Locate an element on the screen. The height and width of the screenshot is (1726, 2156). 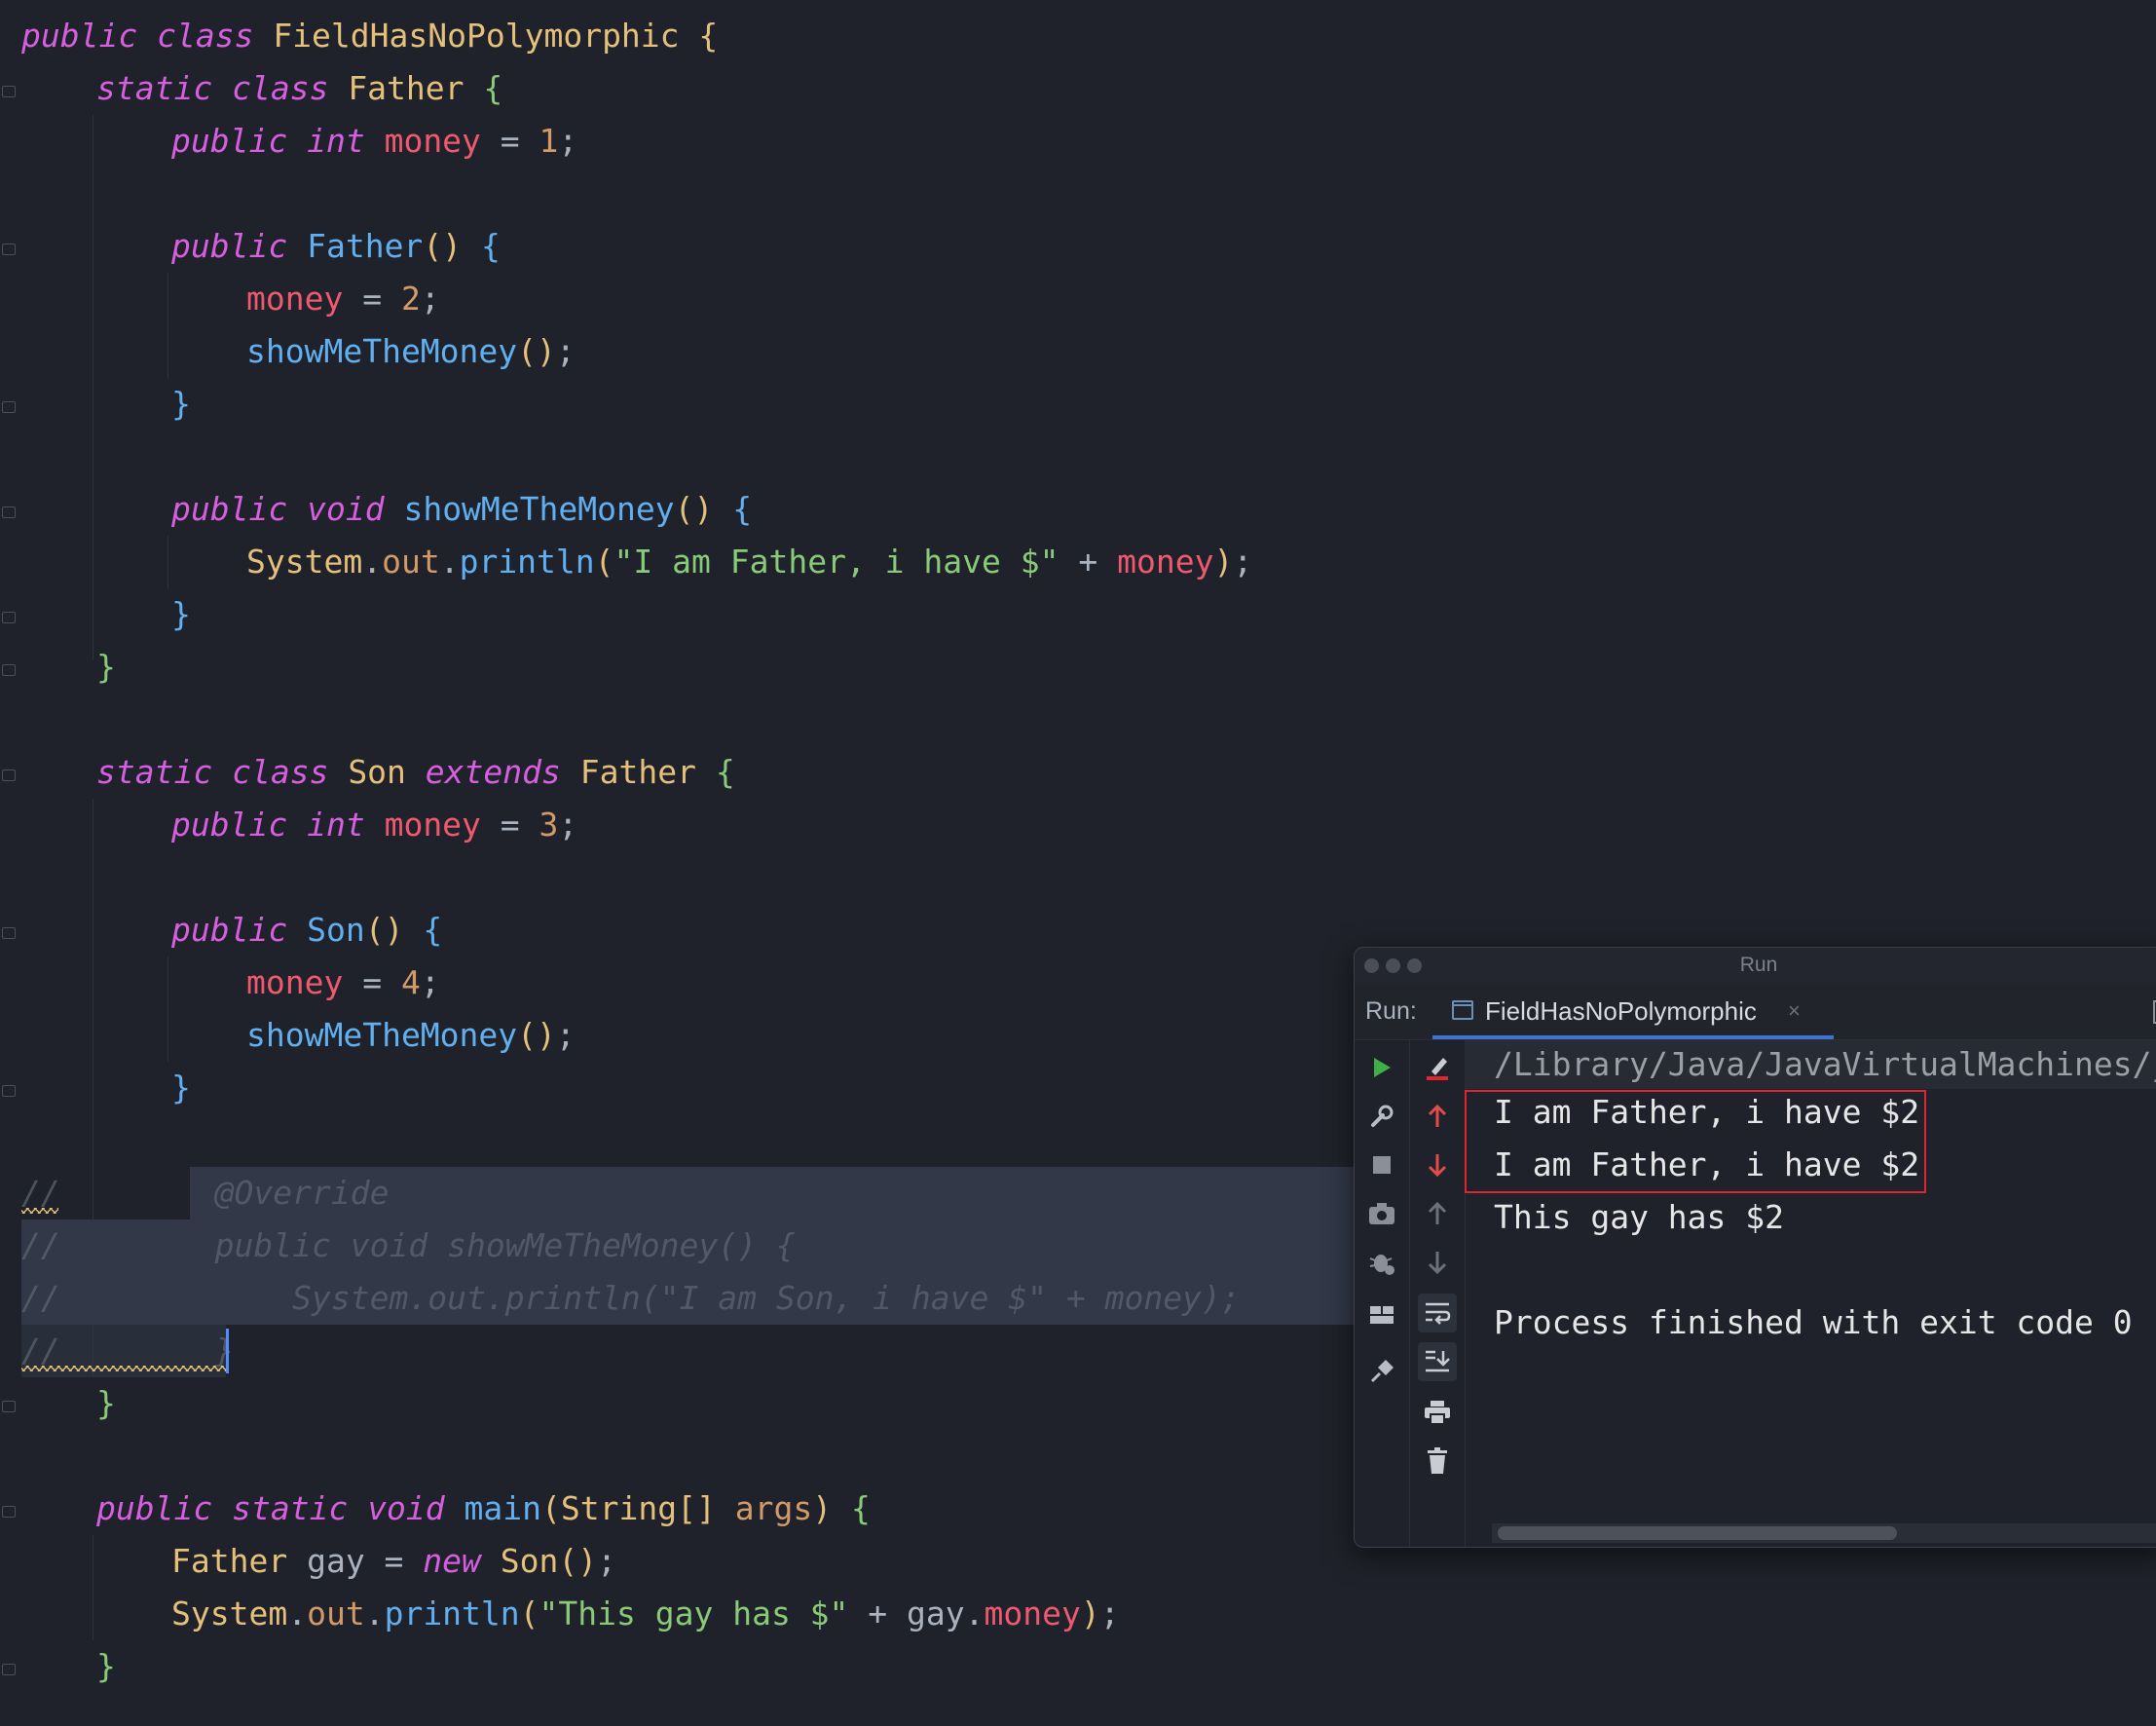
horizontal-scrollbar is located at coordinates (1824, 1533).